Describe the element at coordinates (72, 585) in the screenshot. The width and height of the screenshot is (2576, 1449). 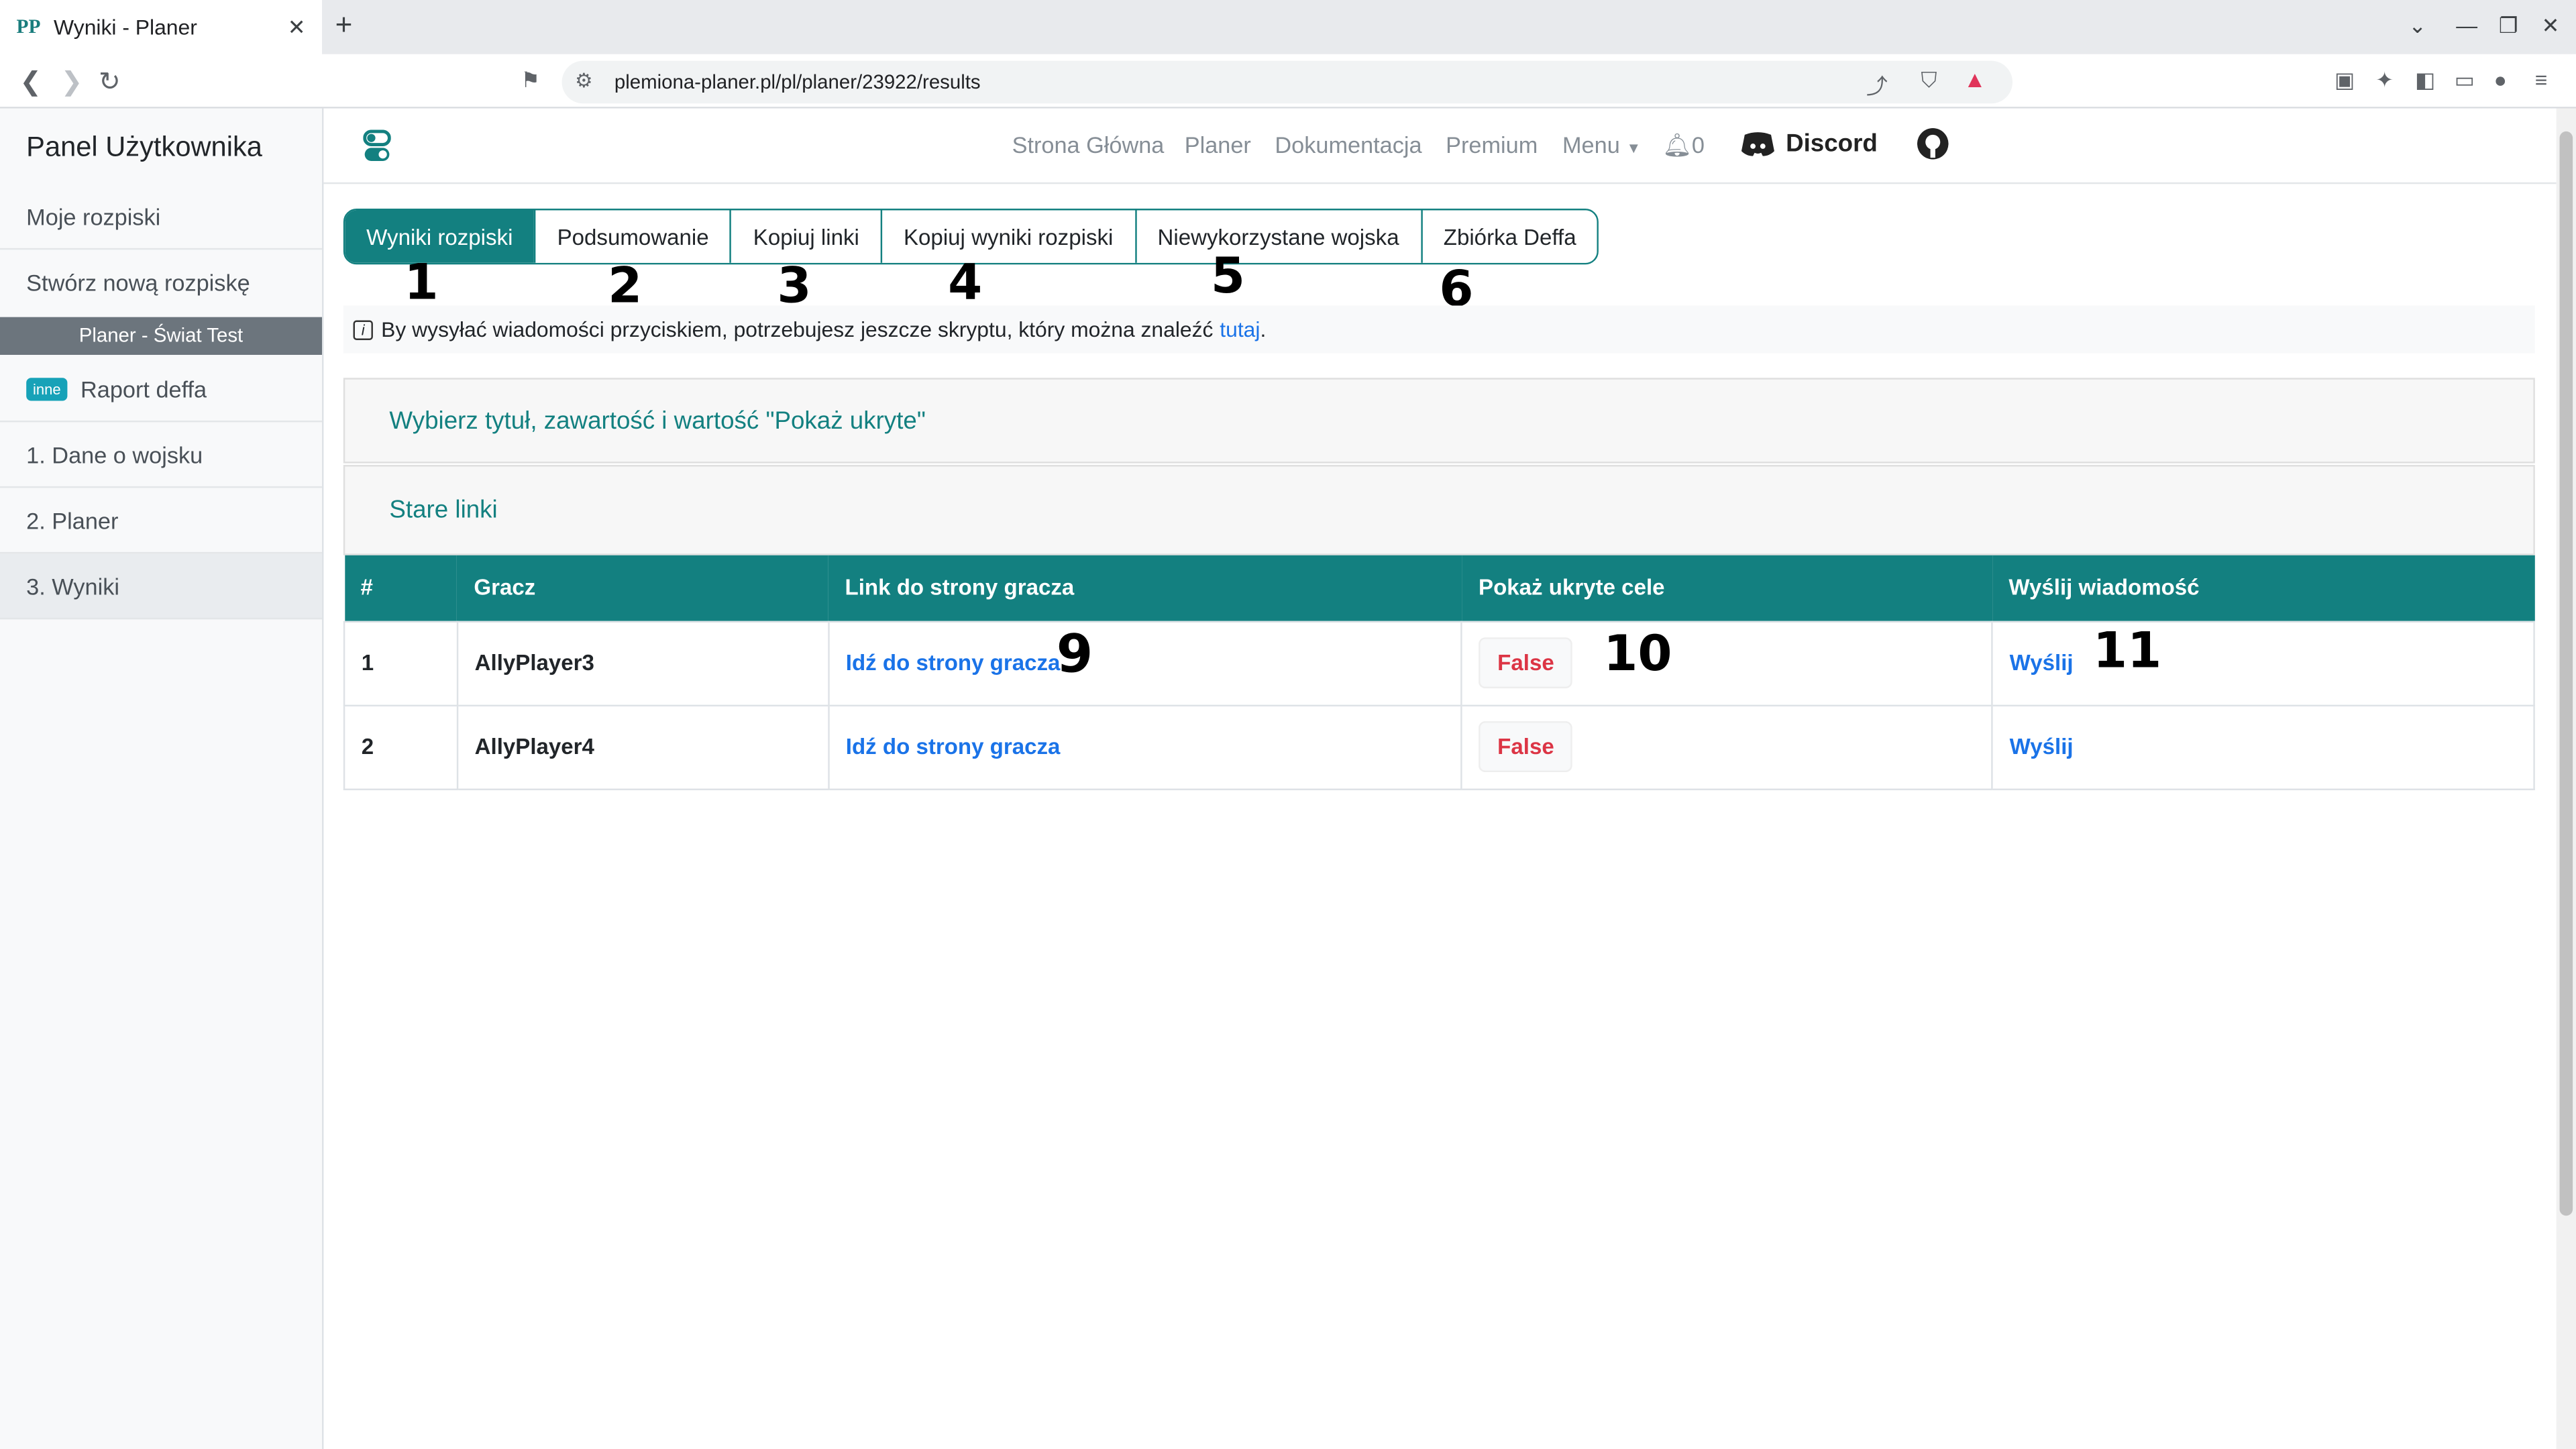
I see `sidebar-item-label: 3. Wyniki` at that location.